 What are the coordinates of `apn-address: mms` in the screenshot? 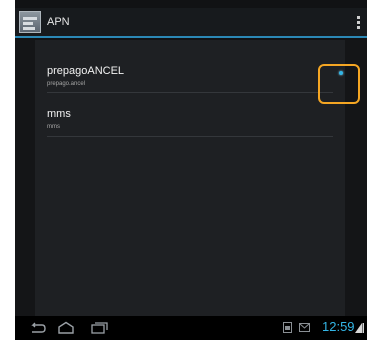 It's located at (53, 127).